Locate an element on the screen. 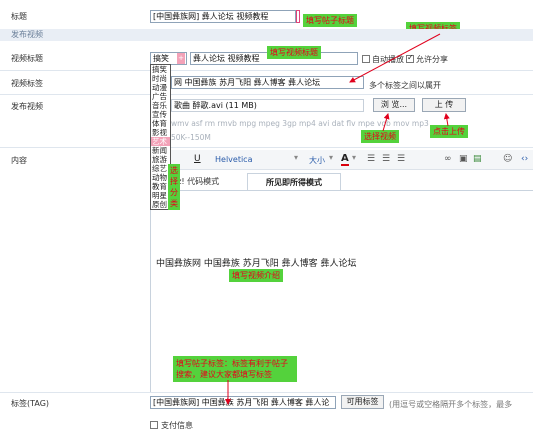 The height and width of the screenshot is (432, 533). category-option: 体育 is located at coordinates (160, 123).